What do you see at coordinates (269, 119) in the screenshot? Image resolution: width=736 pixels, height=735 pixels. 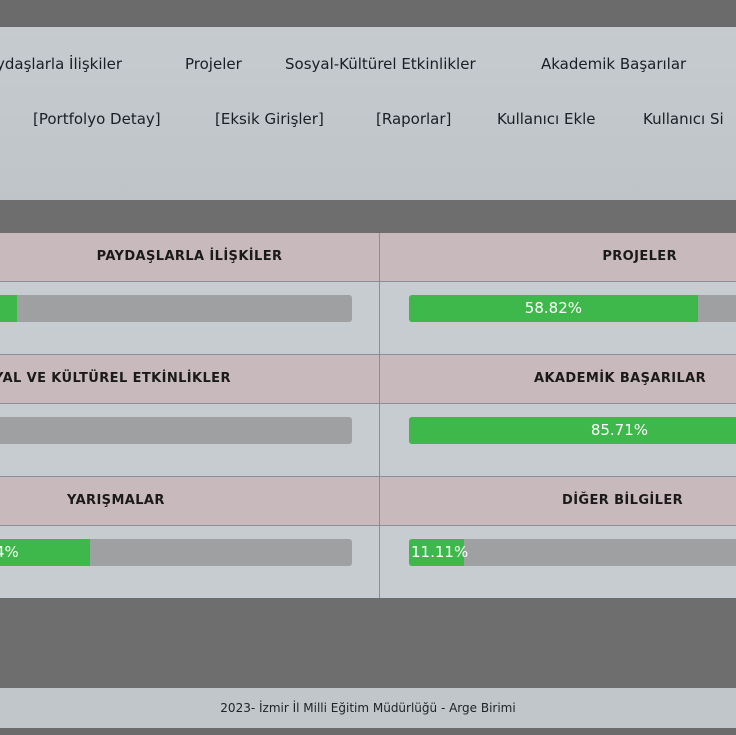 I see `nav-link-eksik-girisler: [Eksik Girişler]` at bounding box center [269, 119].